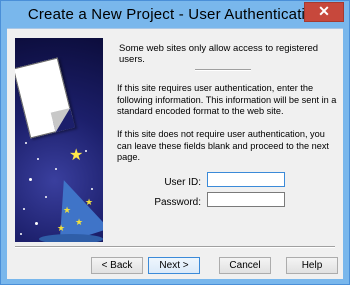 Image resolution: width=350 pixels, height=285 pixels. I want to click on user-id-input, so click(246, 179).